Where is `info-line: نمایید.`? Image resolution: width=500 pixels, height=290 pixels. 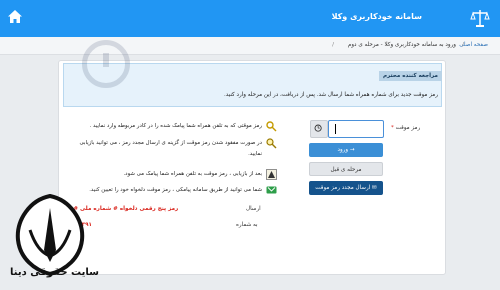
info-line: نمایید. is located at coordinates (255, 154).